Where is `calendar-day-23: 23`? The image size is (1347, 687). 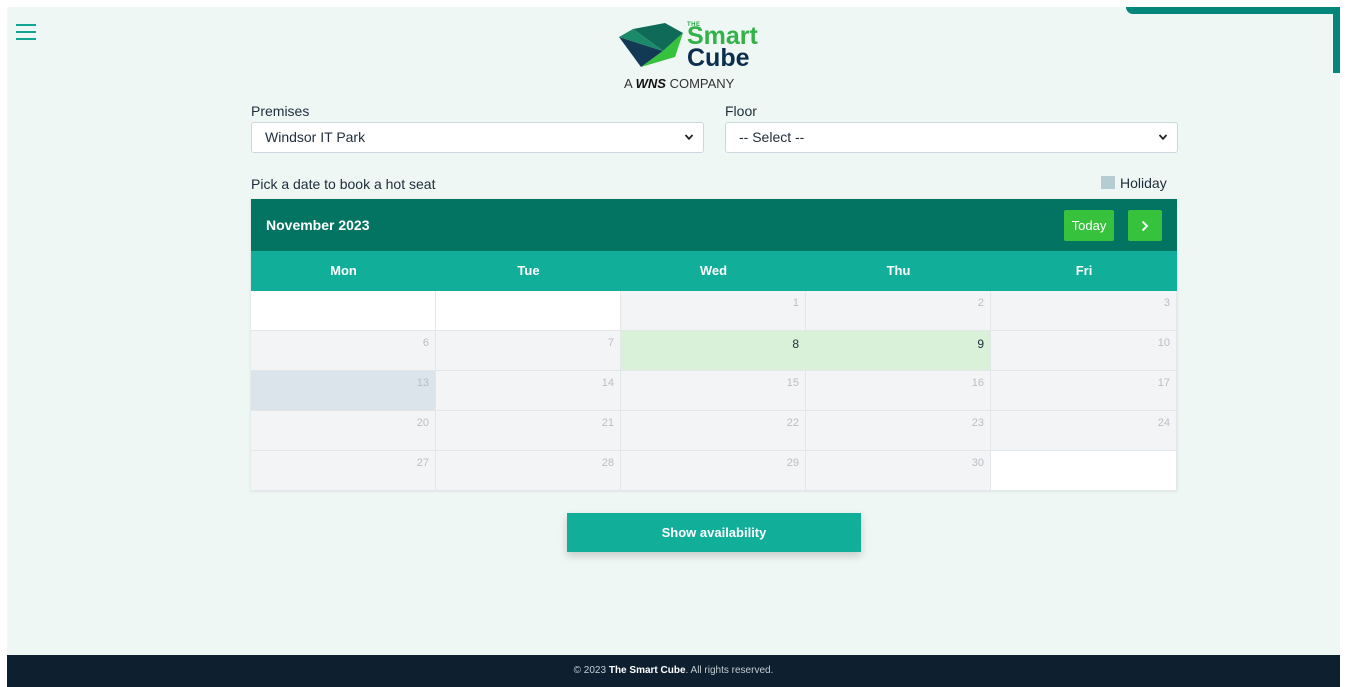 calendar-day-23: 23 is located at coordinates (898, 431).